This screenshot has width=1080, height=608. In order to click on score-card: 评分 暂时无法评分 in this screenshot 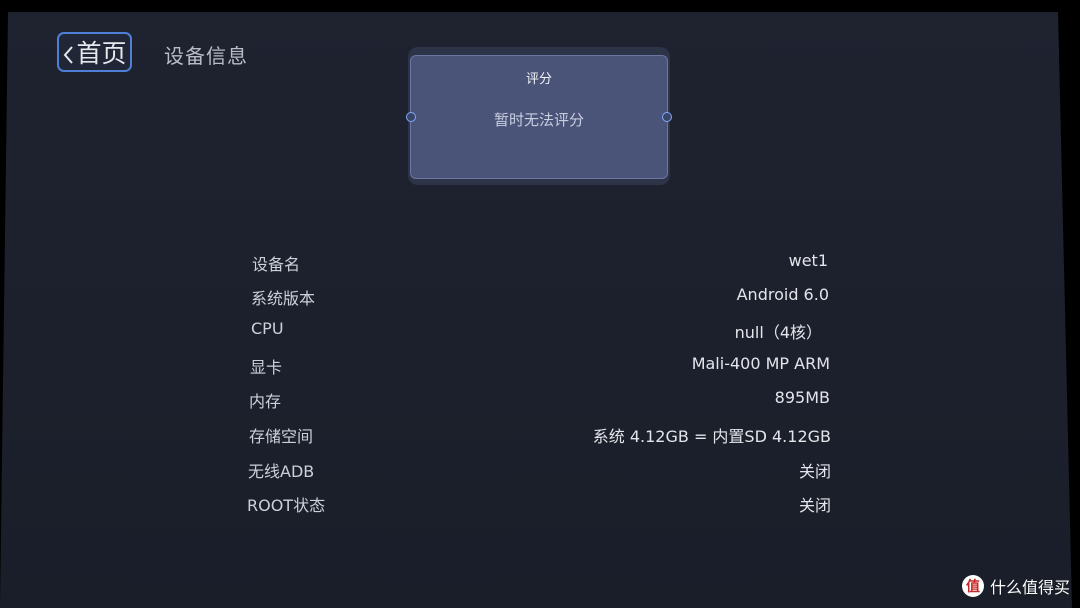, I will do `click(539, 117)`.